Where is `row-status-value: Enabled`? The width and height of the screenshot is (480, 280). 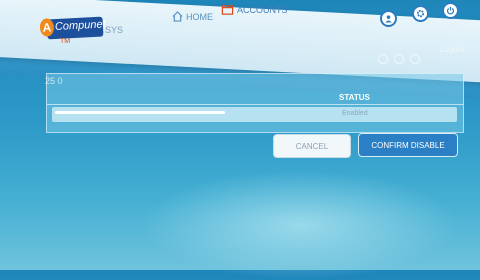
row-status-value: Enabled is located at coordinates (355, 113).